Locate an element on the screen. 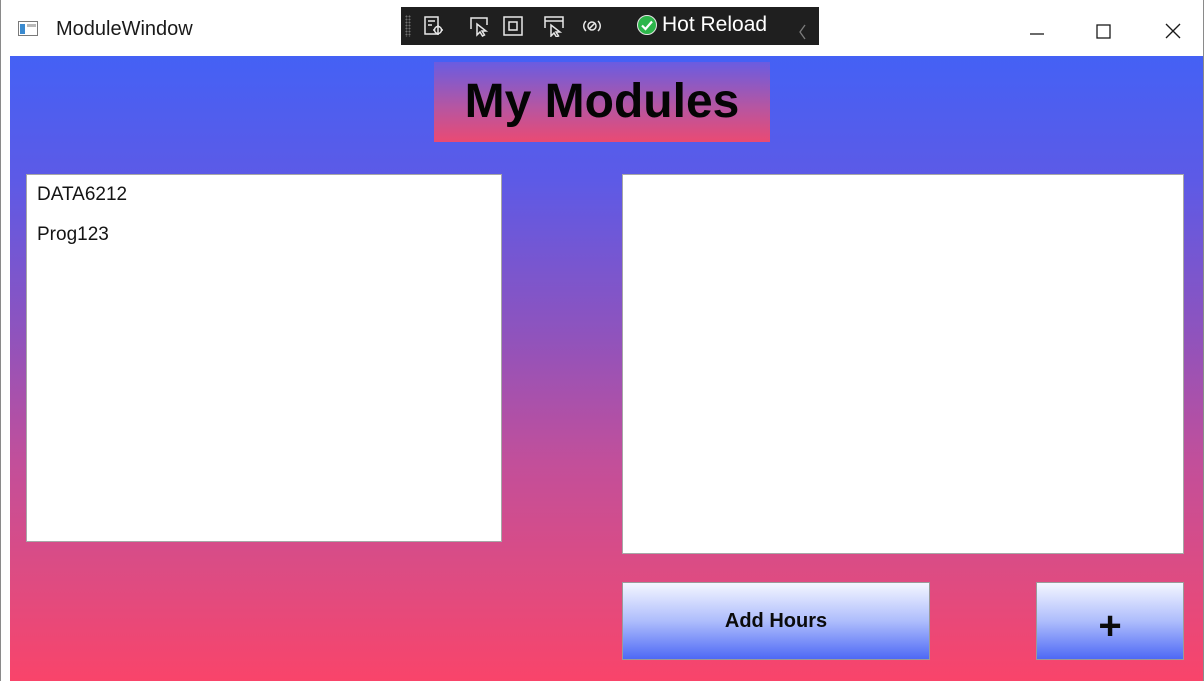 The image size is (1204, 681). hot-reload-label: Hot Reload is located at coordinates (714, 25).